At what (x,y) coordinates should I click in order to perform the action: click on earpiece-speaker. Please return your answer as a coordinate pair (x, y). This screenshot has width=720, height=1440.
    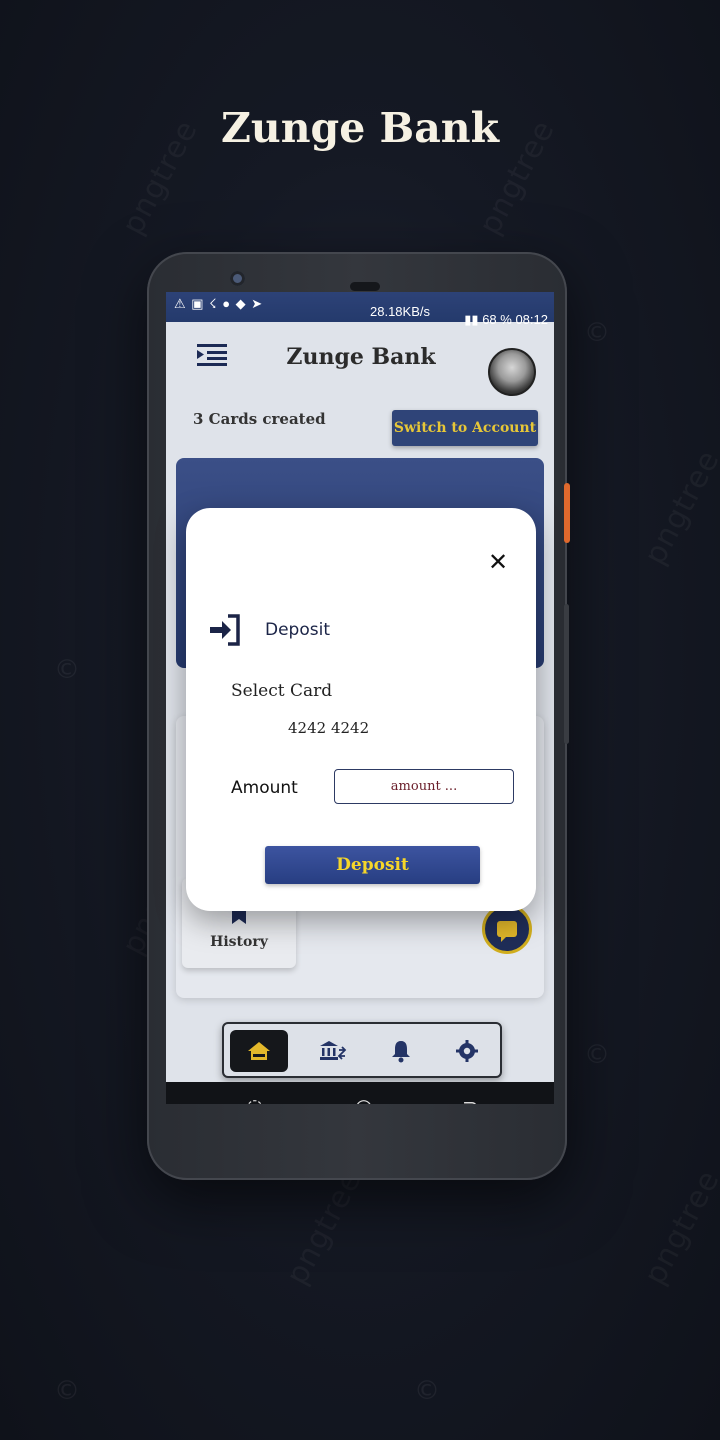
    Looking at the image, I should click on (365, 286).